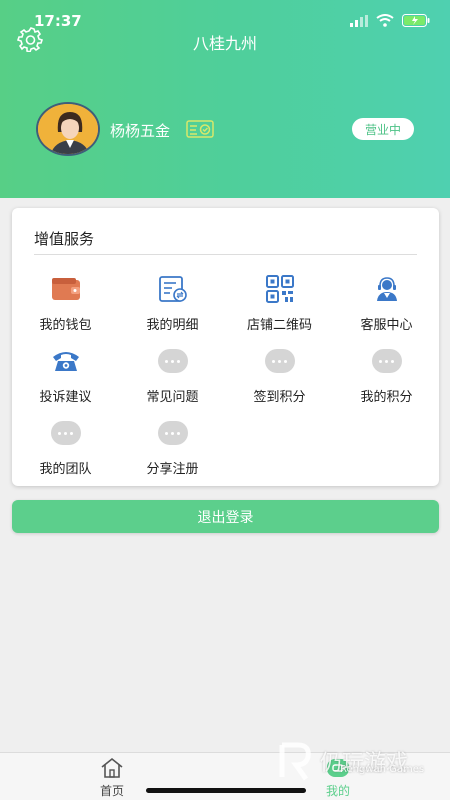 The height and width of the screenshot is (800, 450). What do you see at coordinates (295, 761) in the screenshot?
I see `watermark-logo-icon` at bounding box center [295, 761].